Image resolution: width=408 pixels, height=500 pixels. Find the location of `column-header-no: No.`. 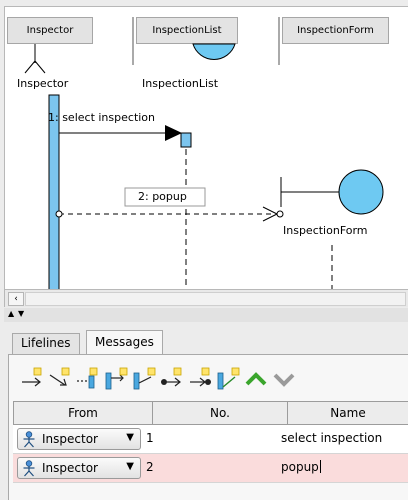

column-header-no: No. is located at coordinates (220, 413).